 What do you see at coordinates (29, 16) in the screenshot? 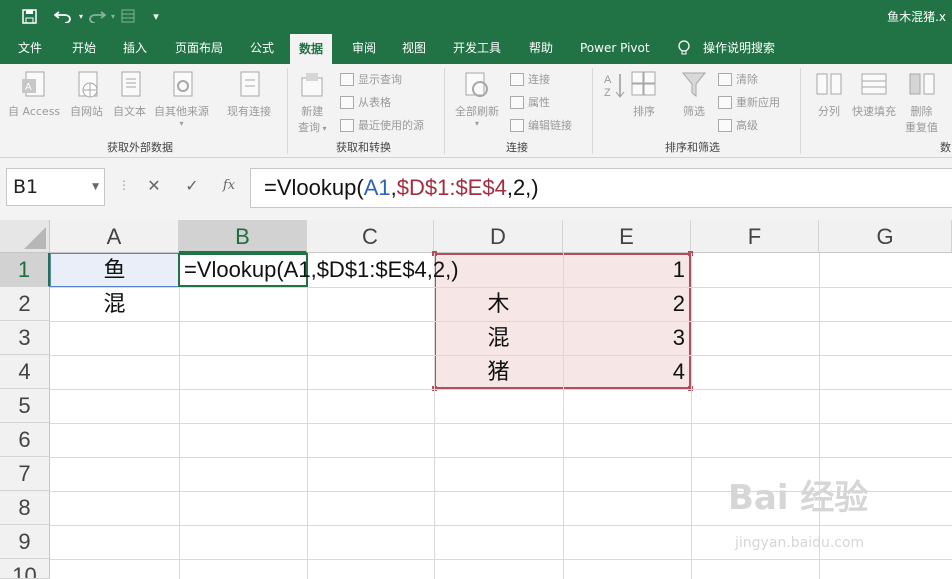
I see `save-icon` at bounding box center [29, 16].